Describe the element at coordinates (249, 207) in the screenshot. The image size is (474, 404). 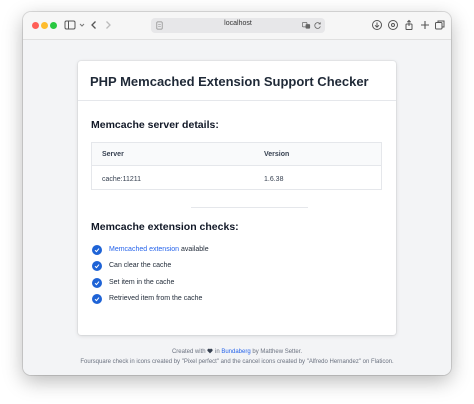
I see `section-divider` at that location.